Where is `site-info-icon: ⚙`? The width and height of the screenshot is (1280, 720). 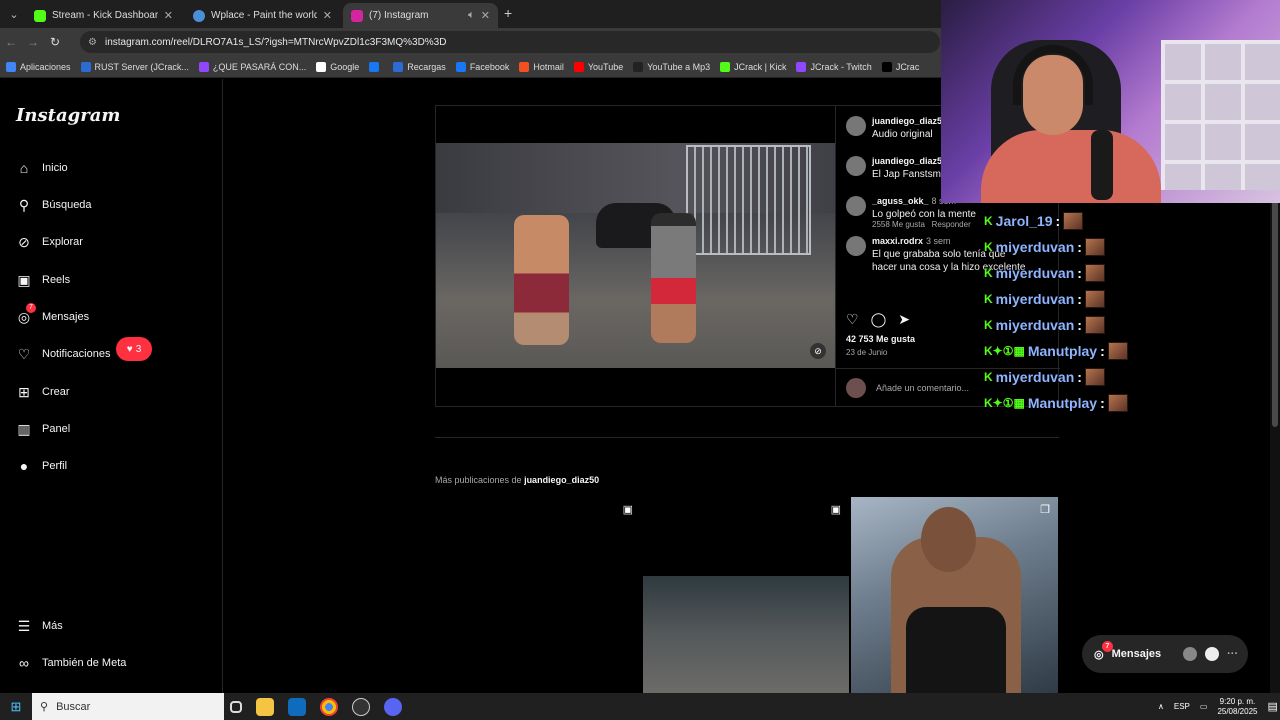
site-info-icon: ⚙ is located at coordinates (92, 42).